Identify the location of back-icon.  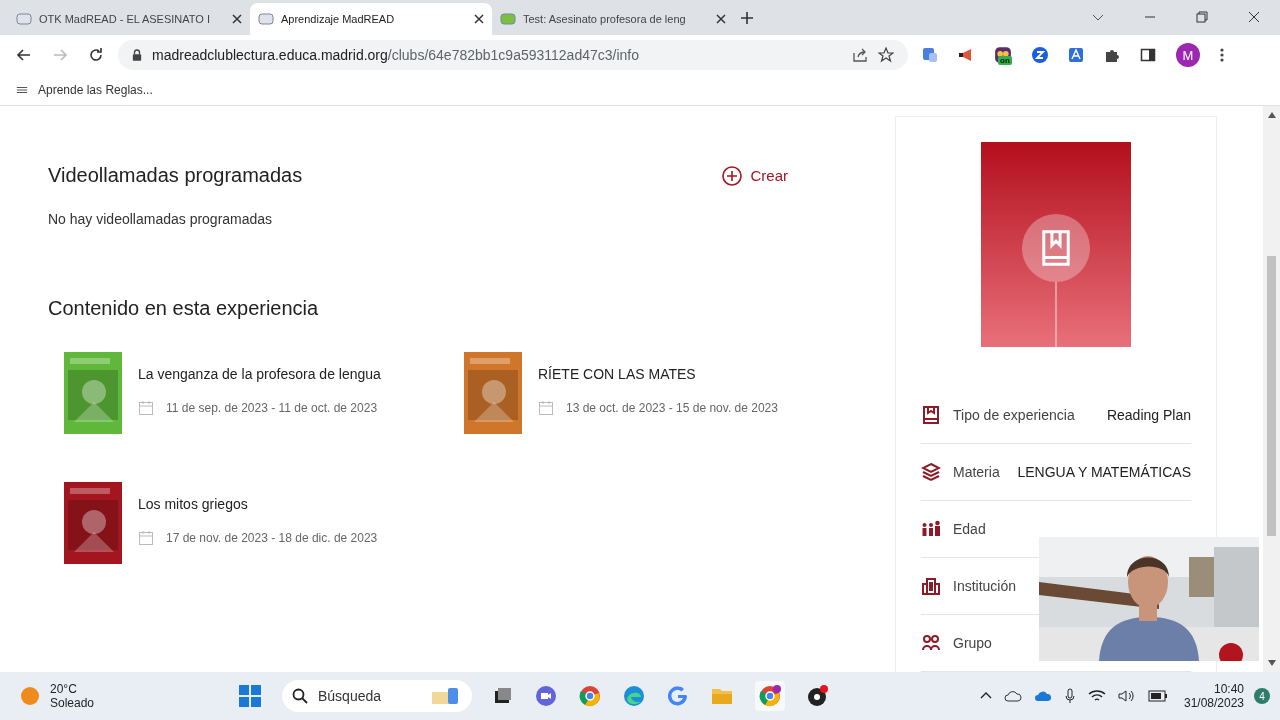
(24, 55).